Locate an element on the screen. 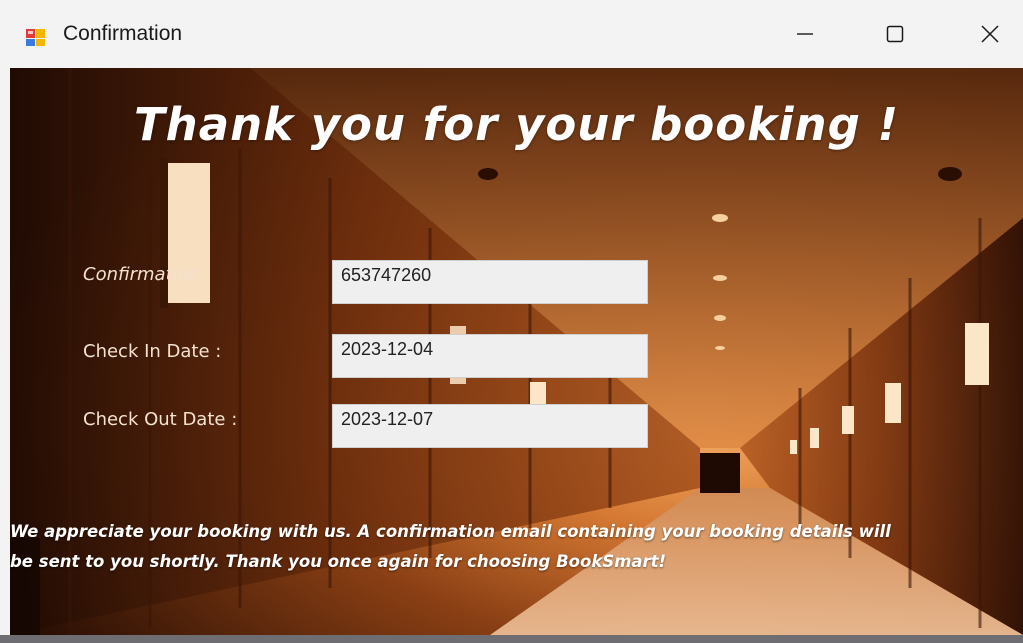  close-icon is located at coordinates (990, 36).